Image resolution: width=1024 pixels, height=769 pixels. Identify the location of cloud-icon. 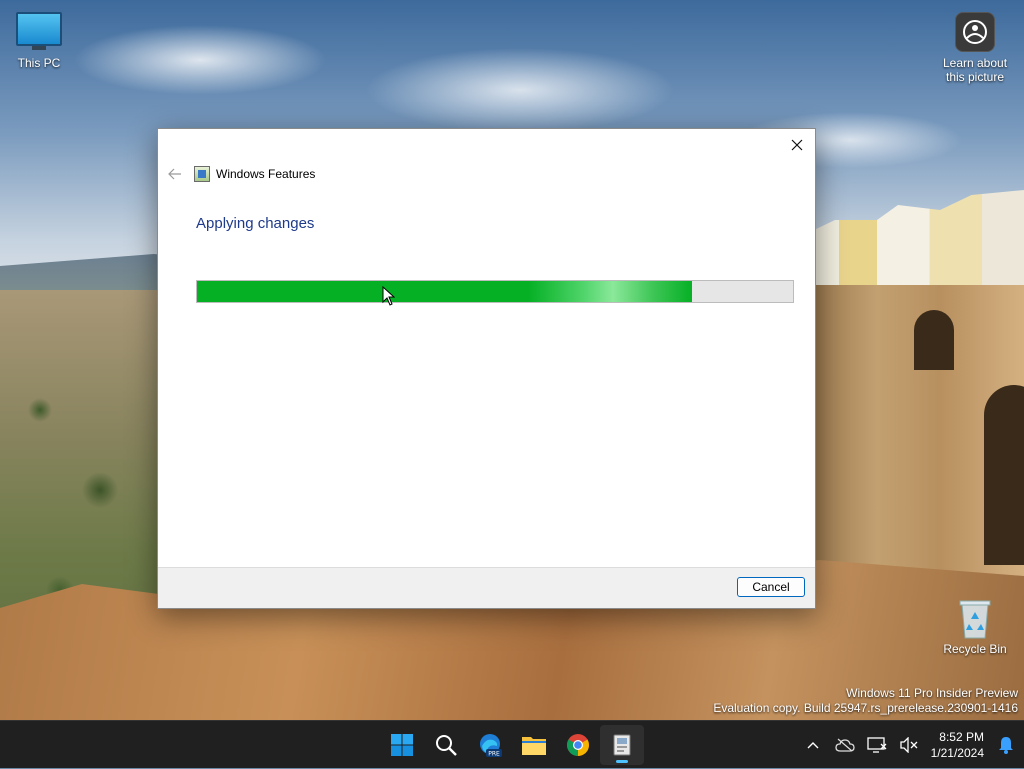
(844, 745).